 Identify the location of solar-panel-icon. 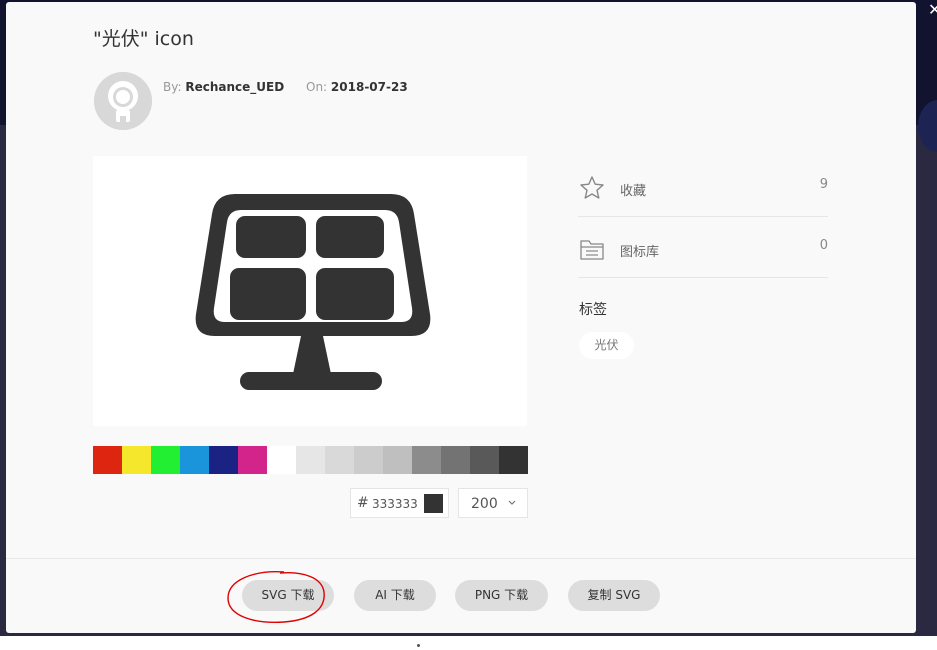
(313, 292).